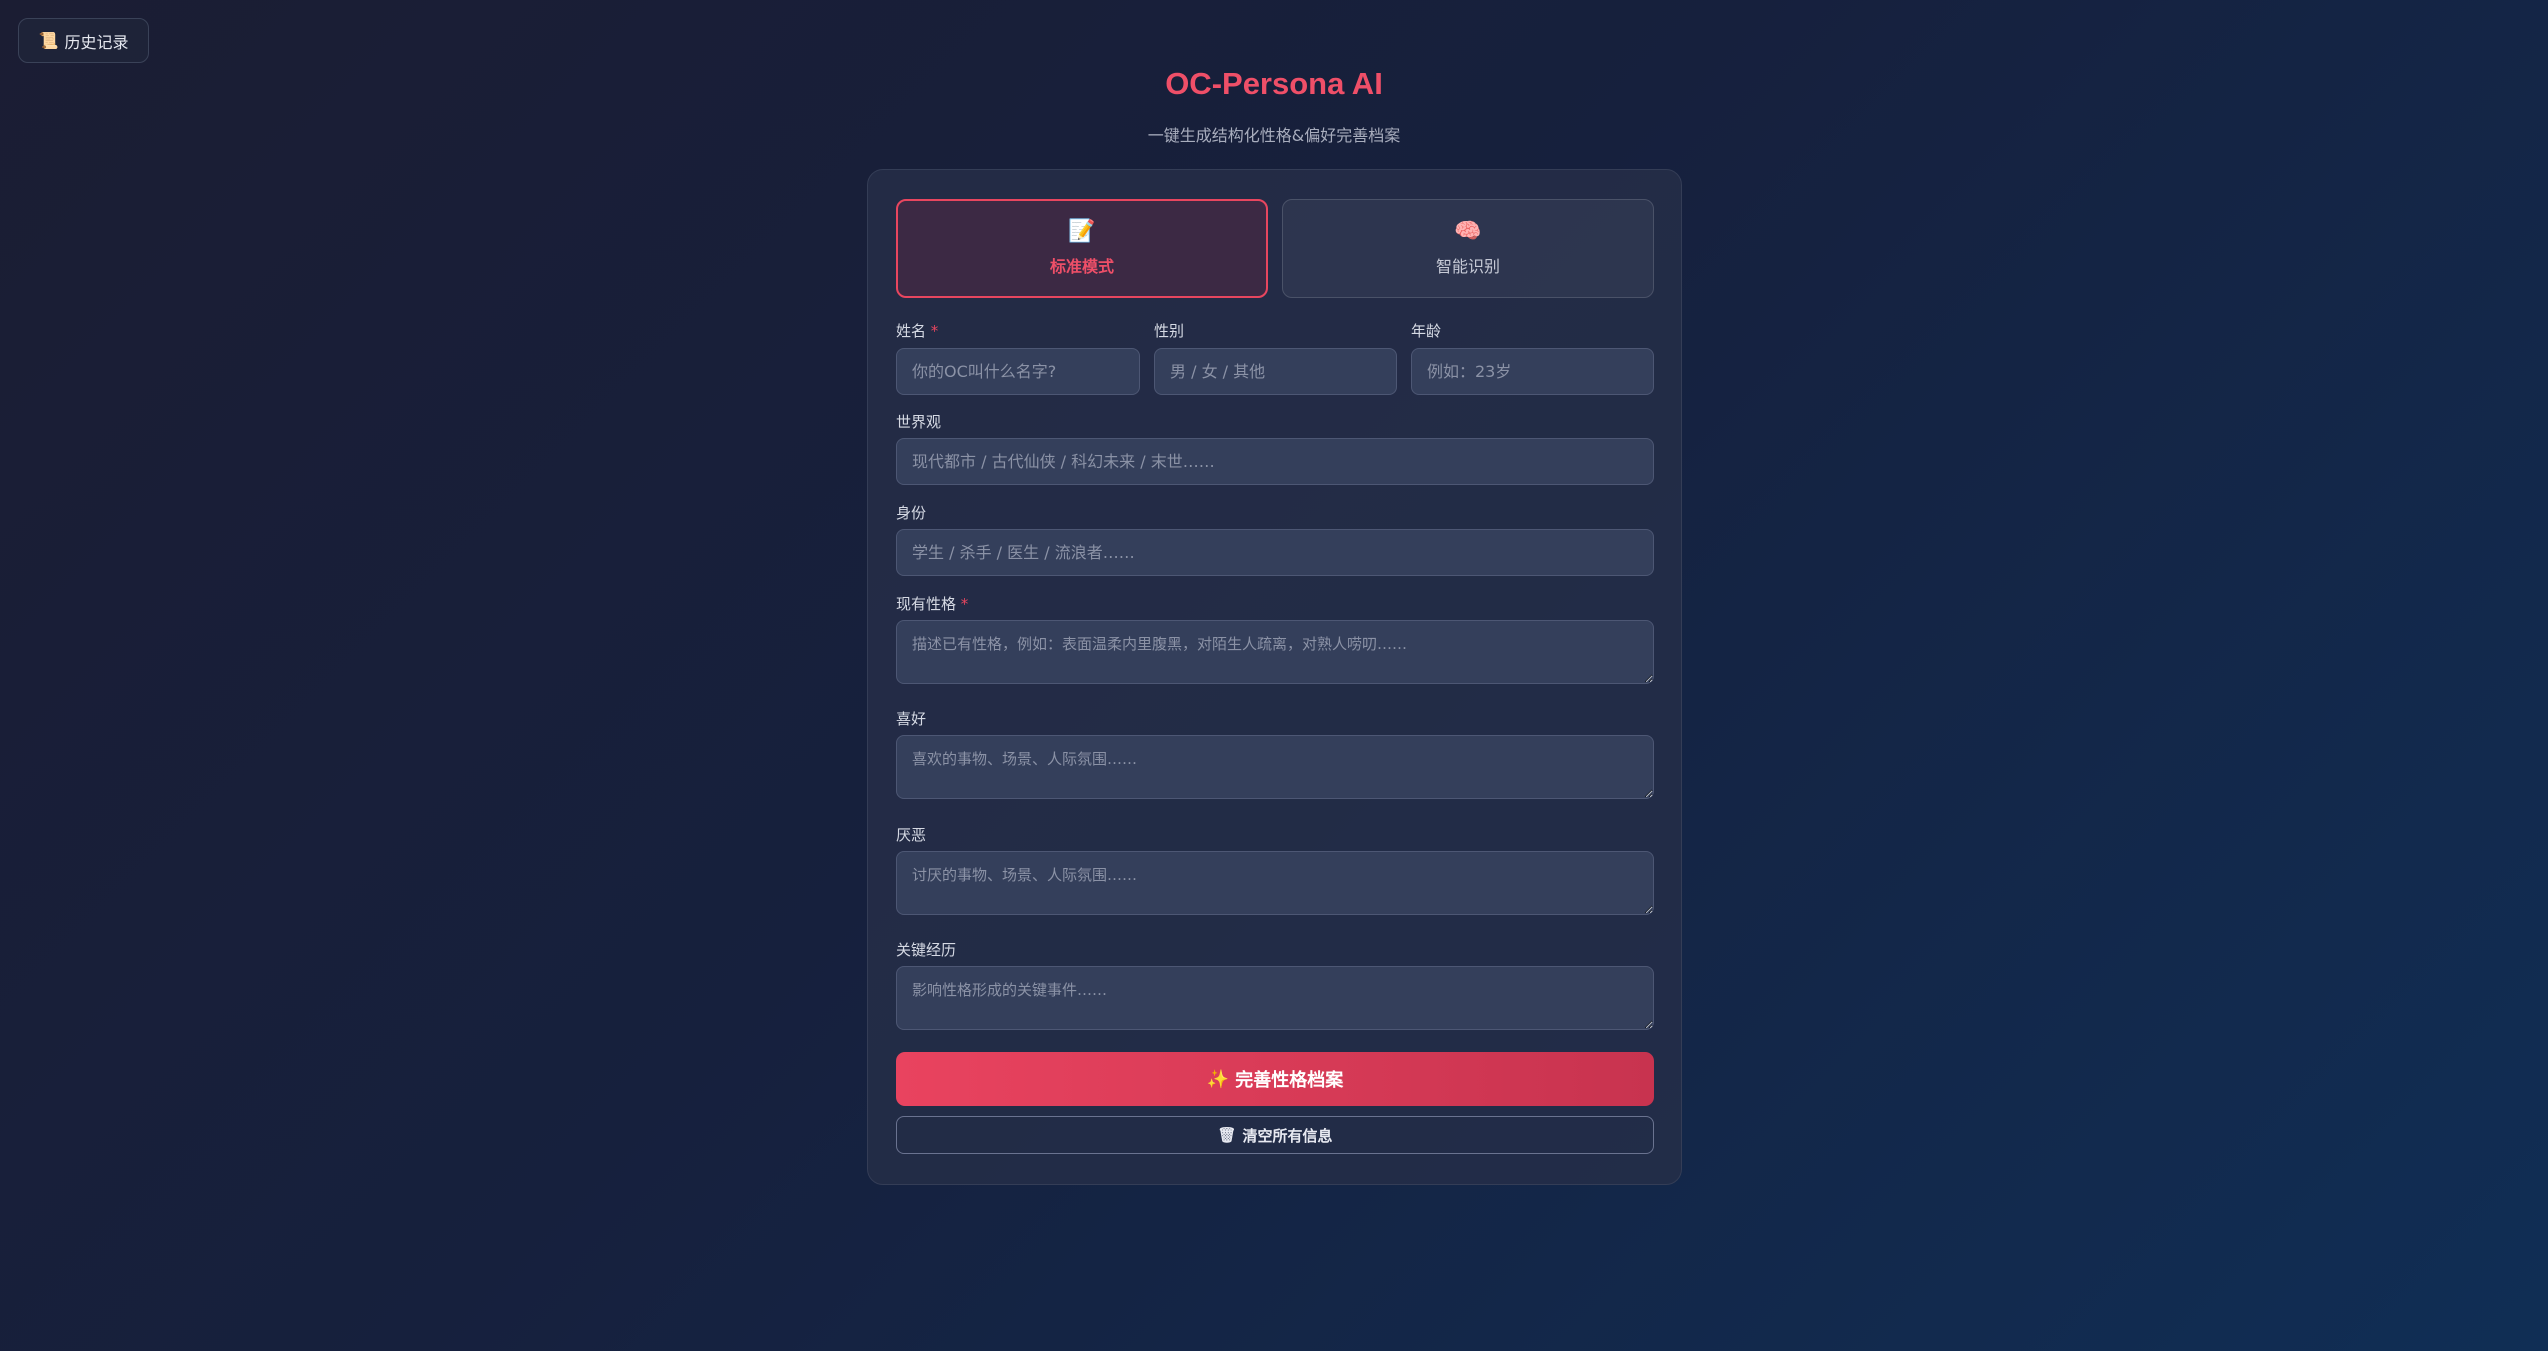 This screenshot has height=1351, width=2548. Describe the element at coordinates (48, 41) in the screenshot. I see `scroll-icon: 📜` at that location.